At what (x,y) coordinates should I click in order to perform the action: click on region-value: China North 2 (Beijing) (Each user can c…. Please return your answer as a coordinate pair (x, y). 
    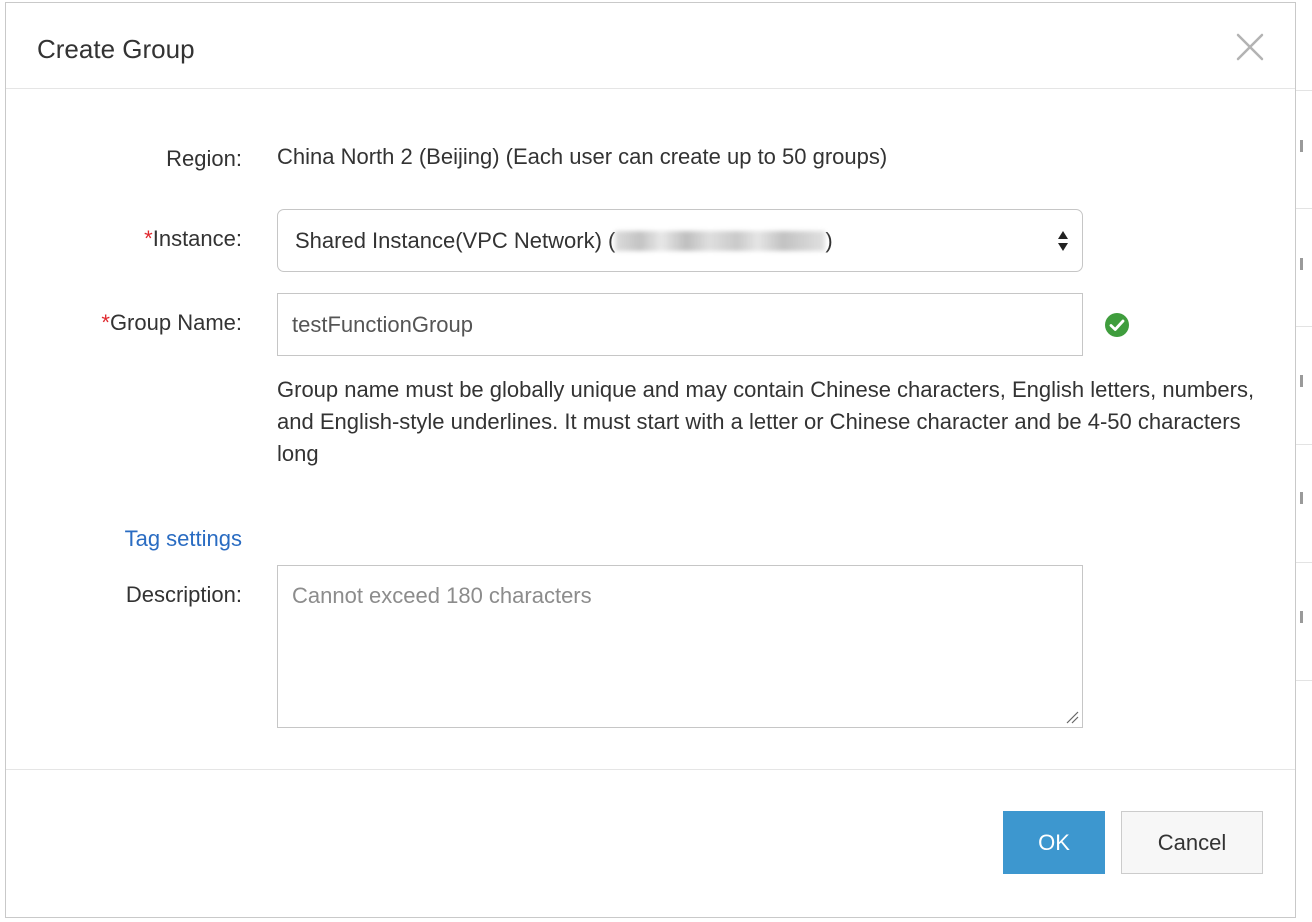
    Looking at the image, I should click on (582, 156).